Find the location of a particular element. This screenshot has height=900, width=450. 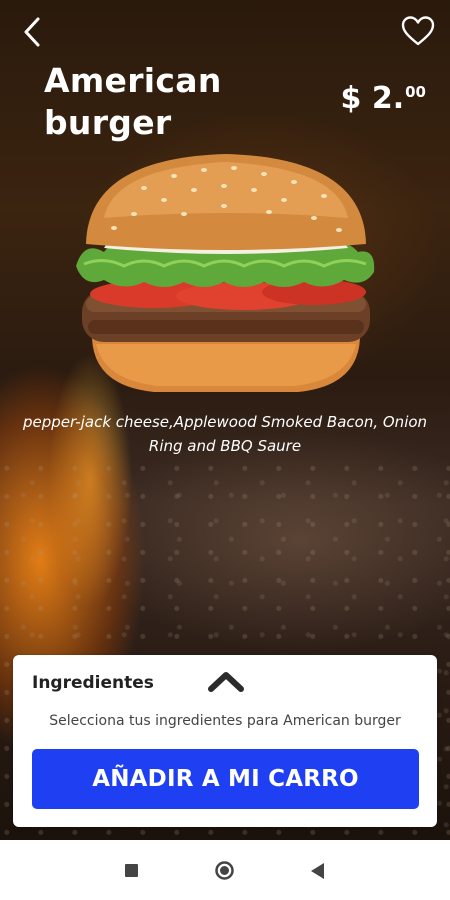

expand-ingredients-button is located at coordinates (226, 680).